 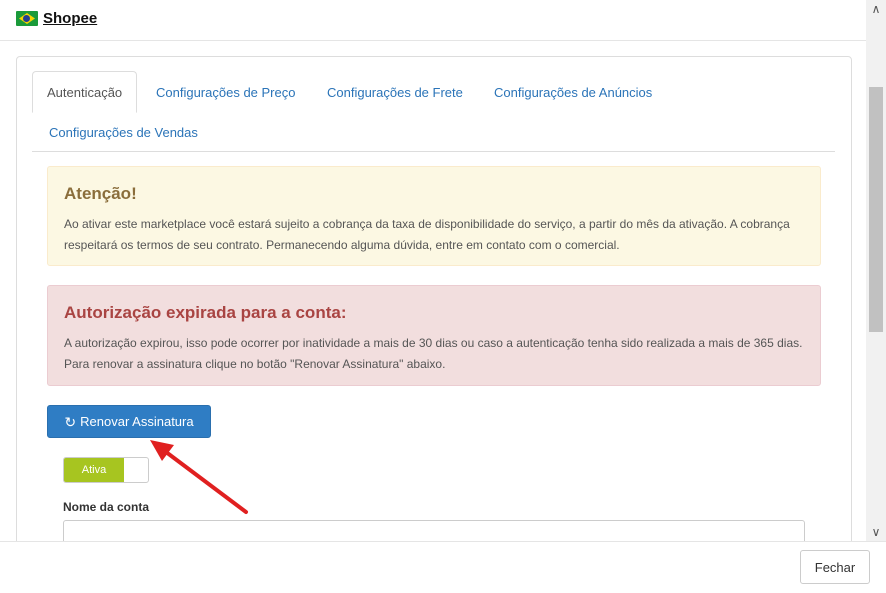 I want to click on close-button: Fechar, so click(x=835, y=567).